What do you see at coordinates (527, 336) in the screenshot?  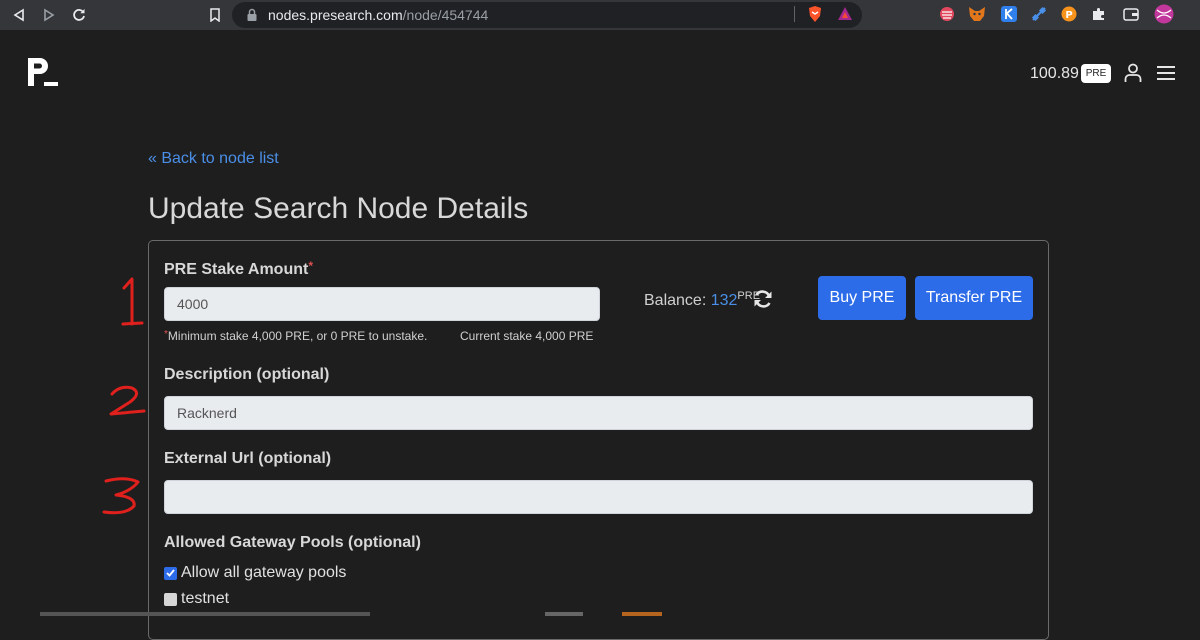 I see `current-stake-hint: Current stake 4,000 PRE` at bounding box center [527, 336].